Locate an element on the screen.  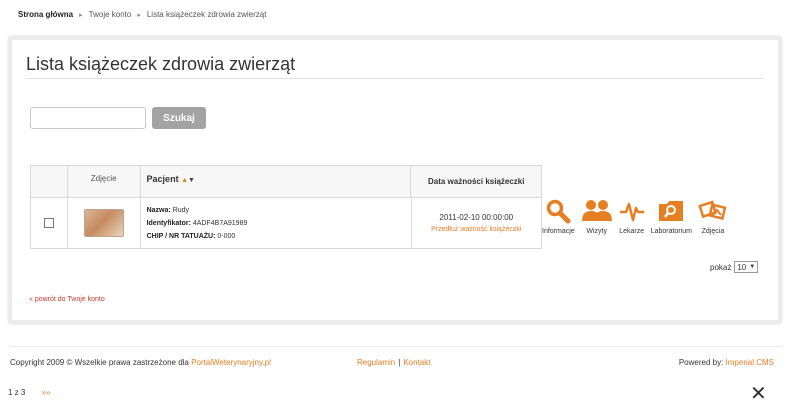
regulamin-link: Regulamin is located at coordinates (376, 362).